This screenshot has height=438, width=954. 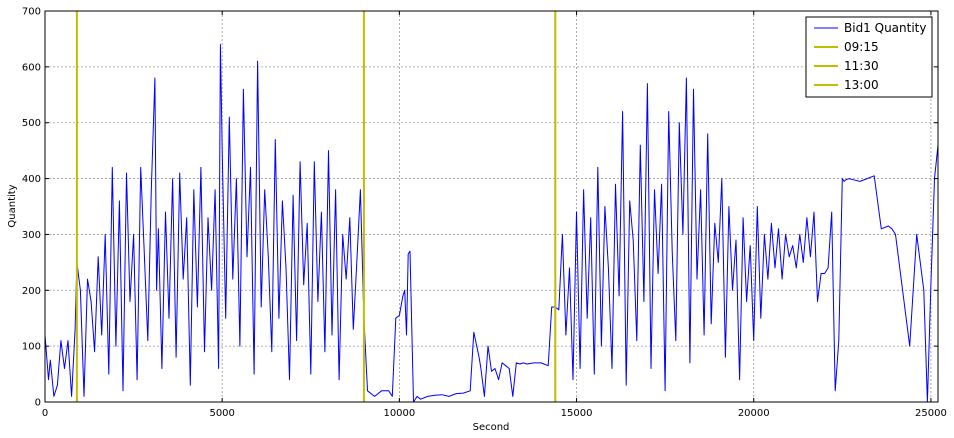 What do you see at coordinates (491, 427) in the screenshot?
I see `x-axis-label: Second` at bounding box center [491, 427].